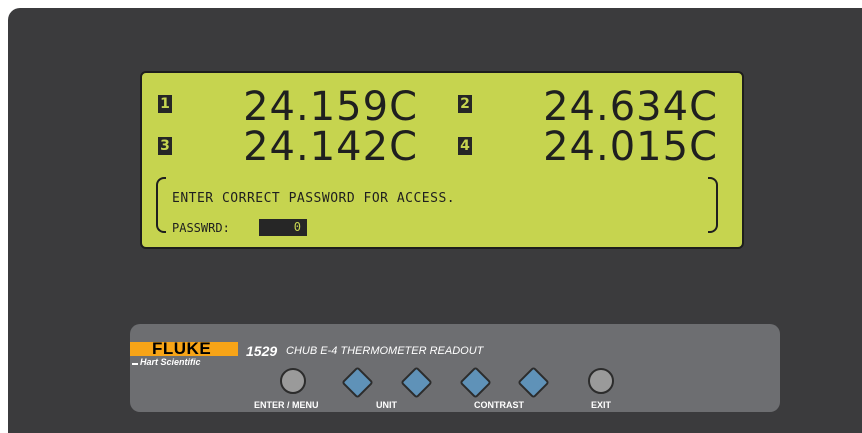  What do you see at coordinates (386, 405) in the screenshot?
I see `unit-label: UNIT` at bounding box center [386, 405].